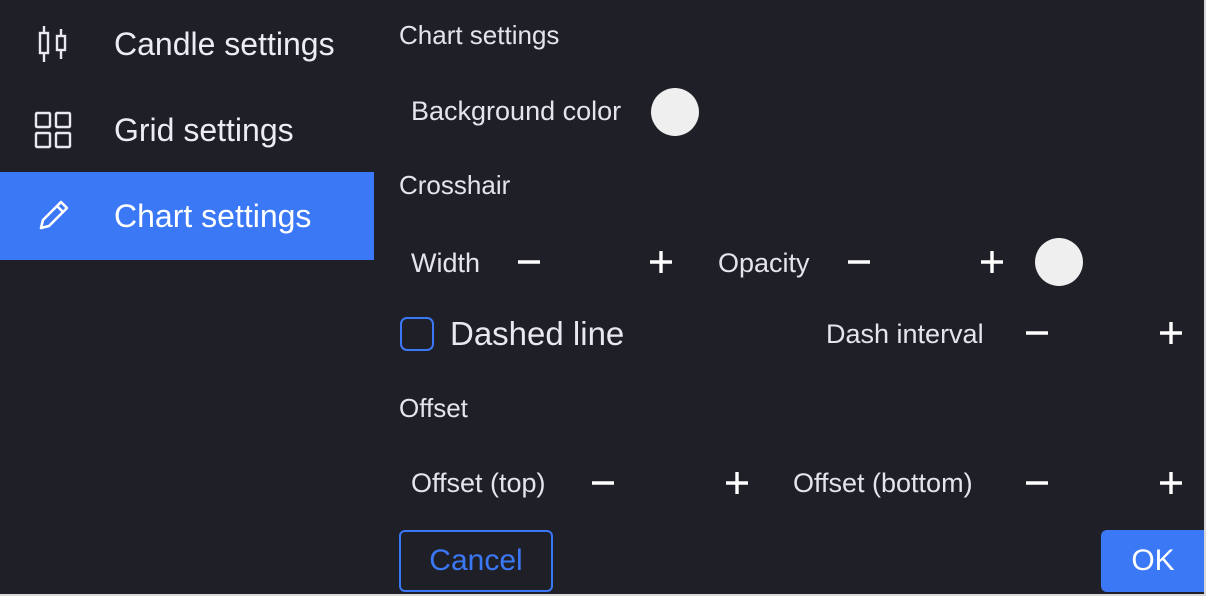  I want to click on width-decrease-button, so click(529, 262).